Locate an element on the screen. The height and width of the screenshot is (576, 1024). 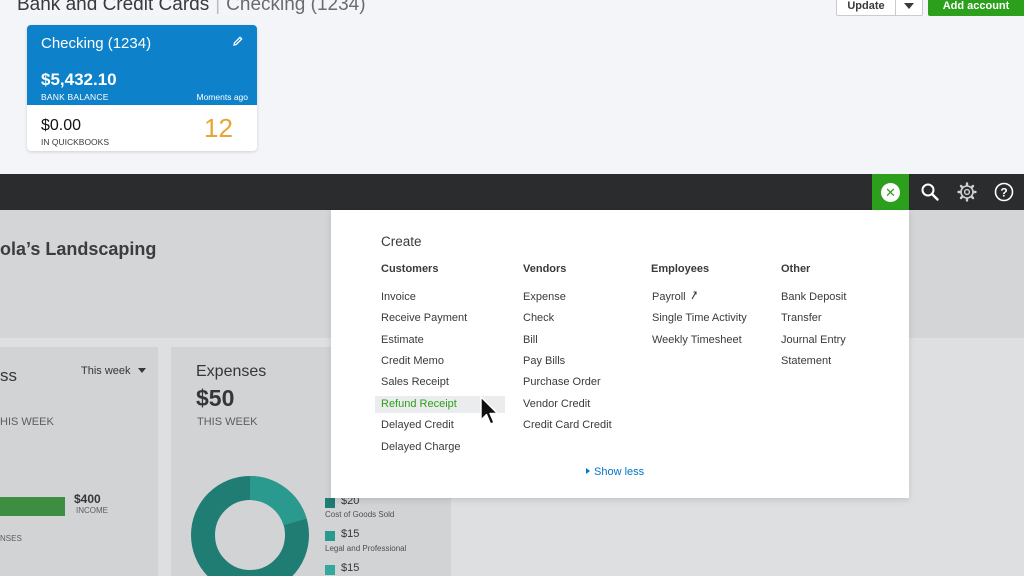
company-name: ola’s Landscaping is located at coordinates (78, 249).